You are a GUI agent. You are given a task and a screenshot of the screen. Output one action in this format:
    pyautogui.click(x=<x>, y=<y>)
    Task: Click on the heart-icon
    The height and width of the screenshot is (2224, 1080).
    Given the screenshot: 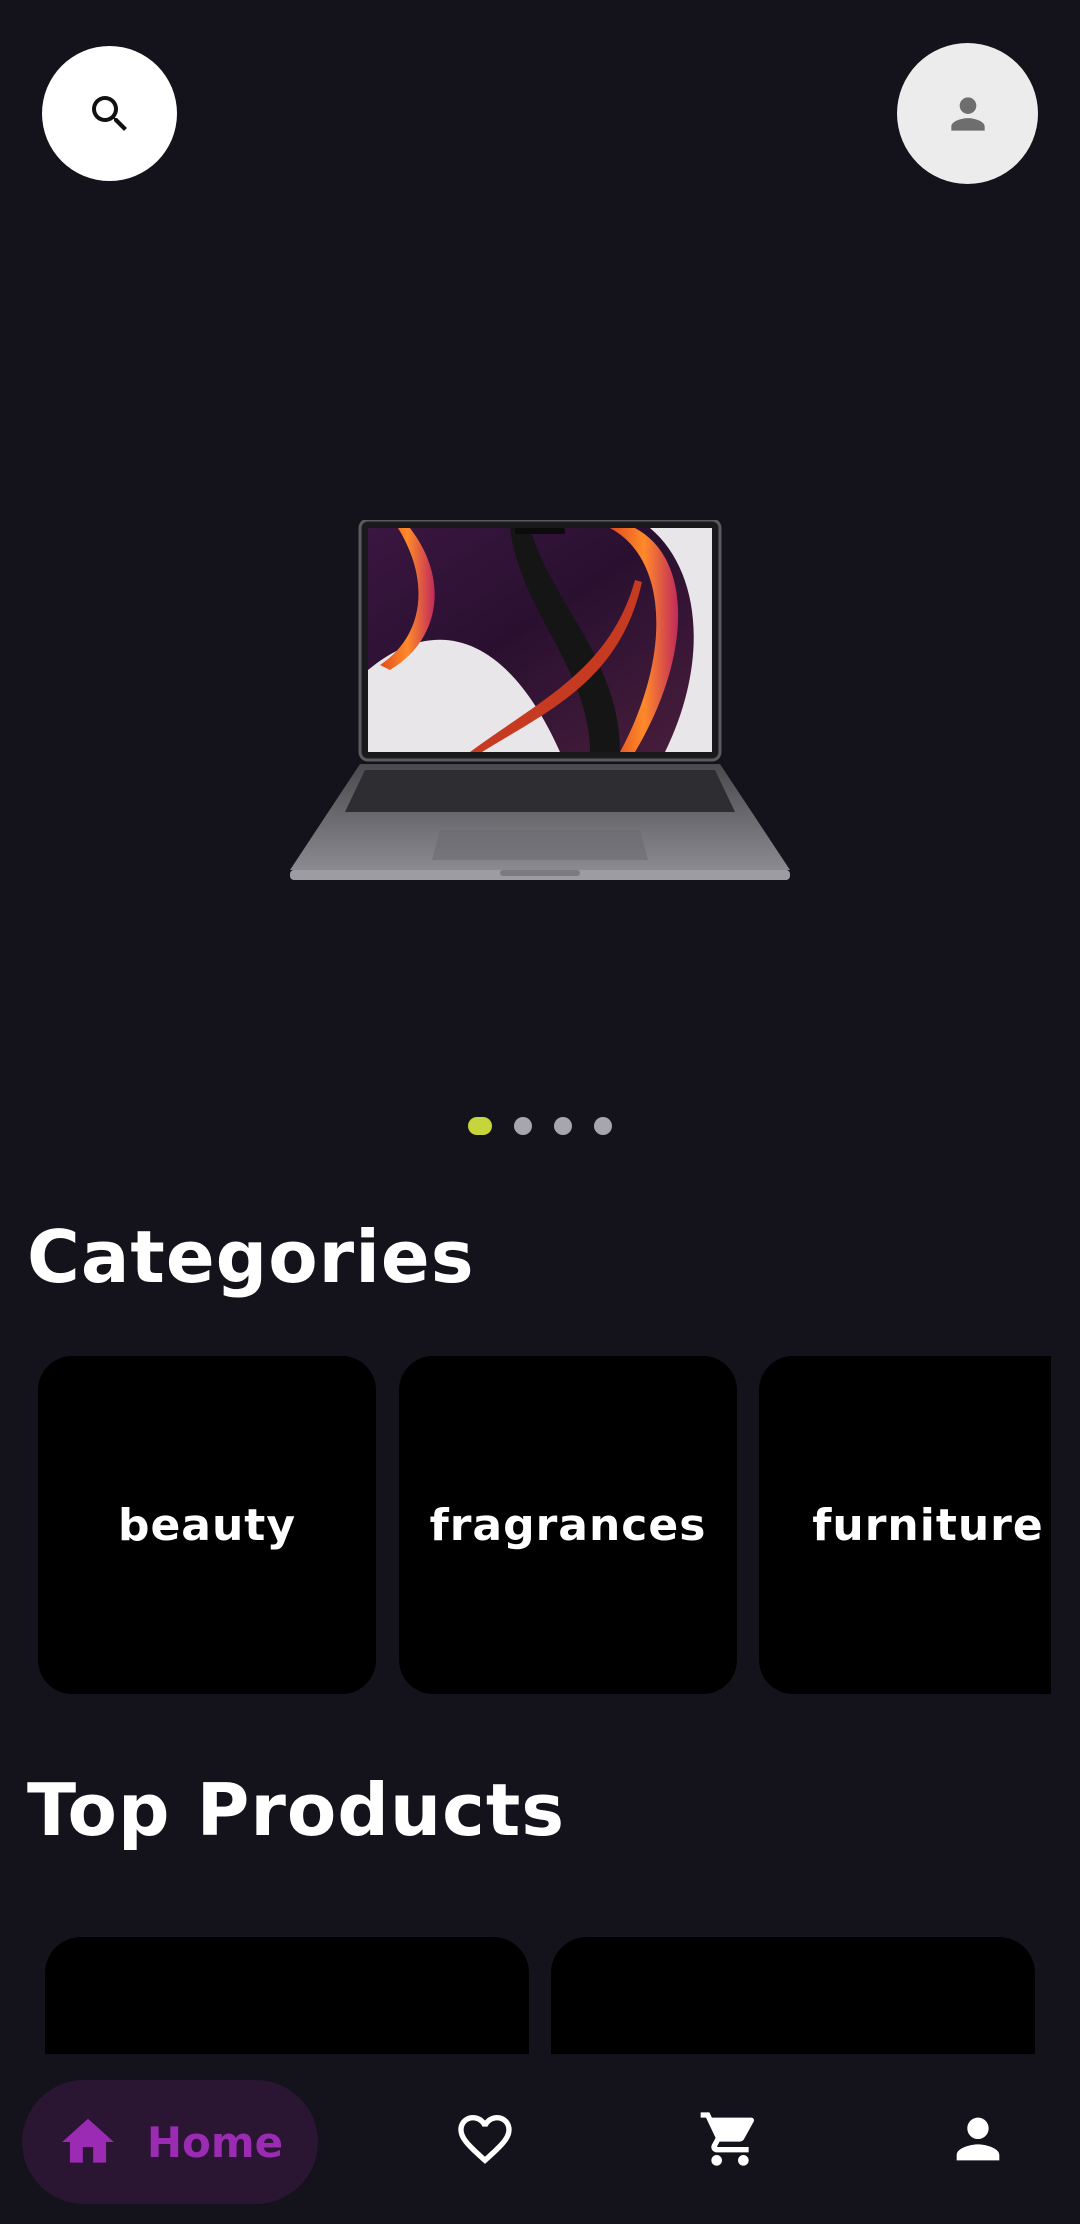 What is the action you would take?
    pyautogui.click(x=485, y=2139)
    